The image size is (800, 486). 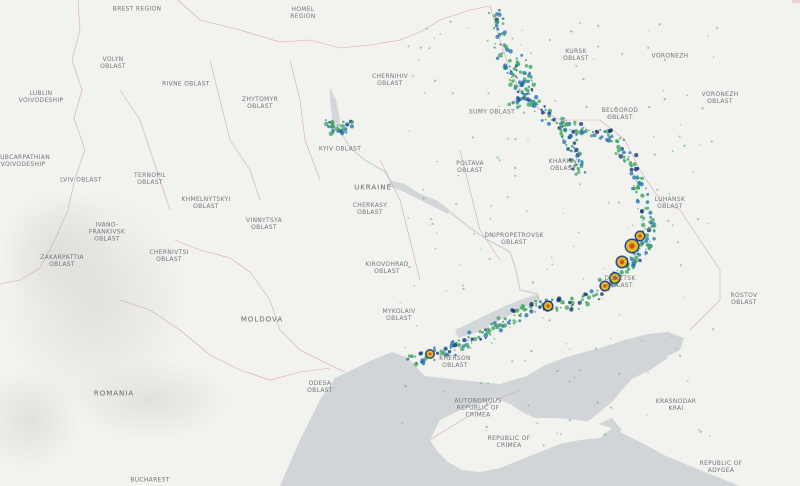 I want to click on country-label-romania: ROMANIA, so click(x=114, y=393).